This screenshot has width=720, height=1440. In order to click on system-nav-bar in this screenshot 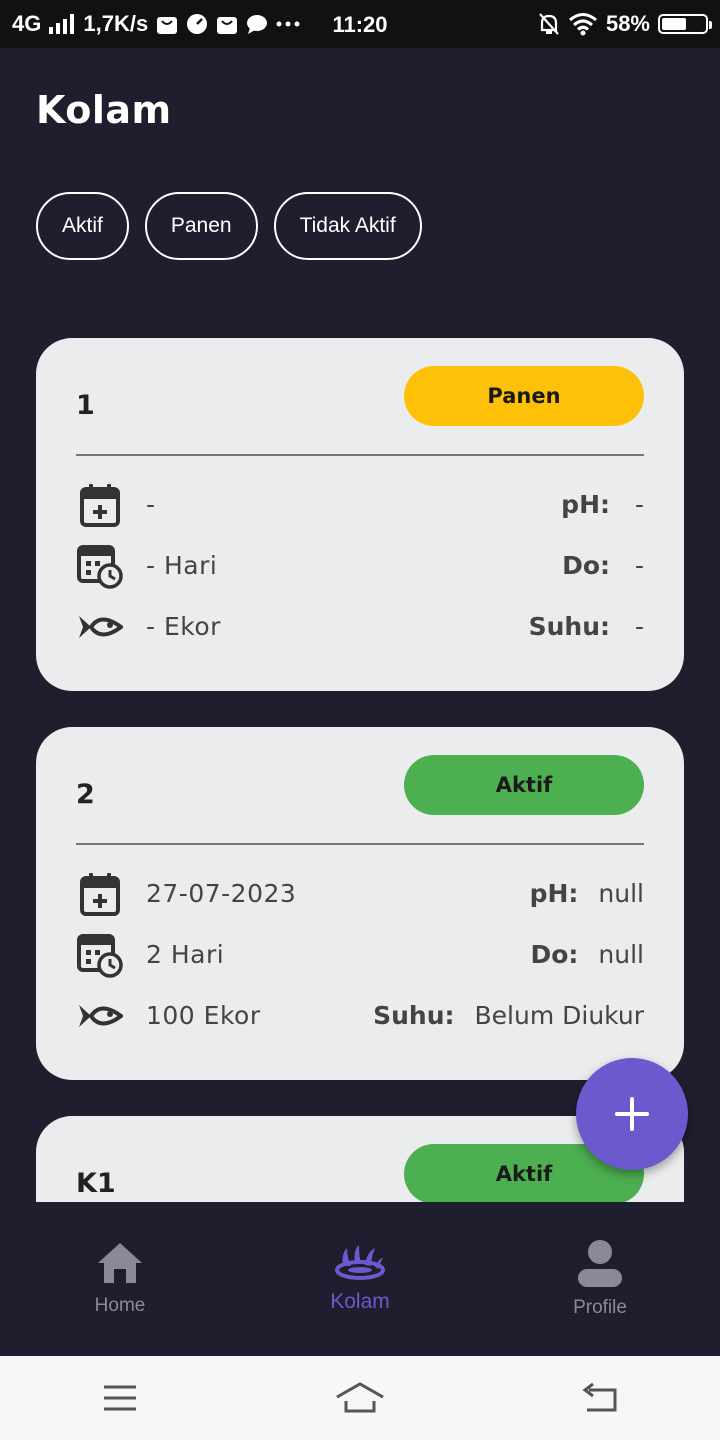, I will do `click(360, 1398)`.